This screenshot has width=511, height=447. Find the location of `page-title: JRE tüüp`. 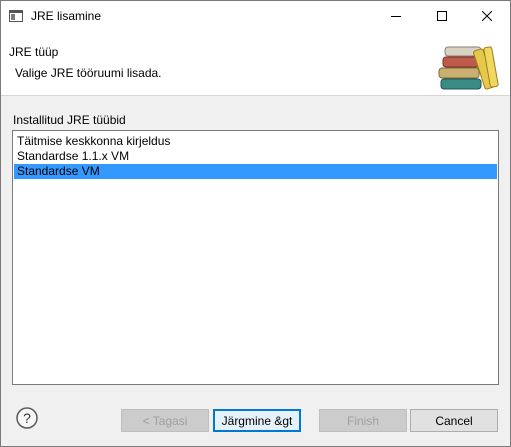

page-title: JRE tüüp is located at coordinates (34, 52).